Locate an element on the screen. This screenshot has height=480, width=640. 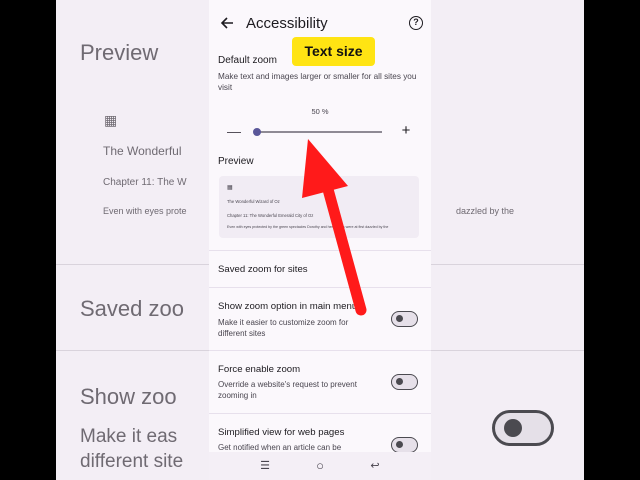
setting-title-force-zoom: Force enable zoom is located at coordinates (259, 369).